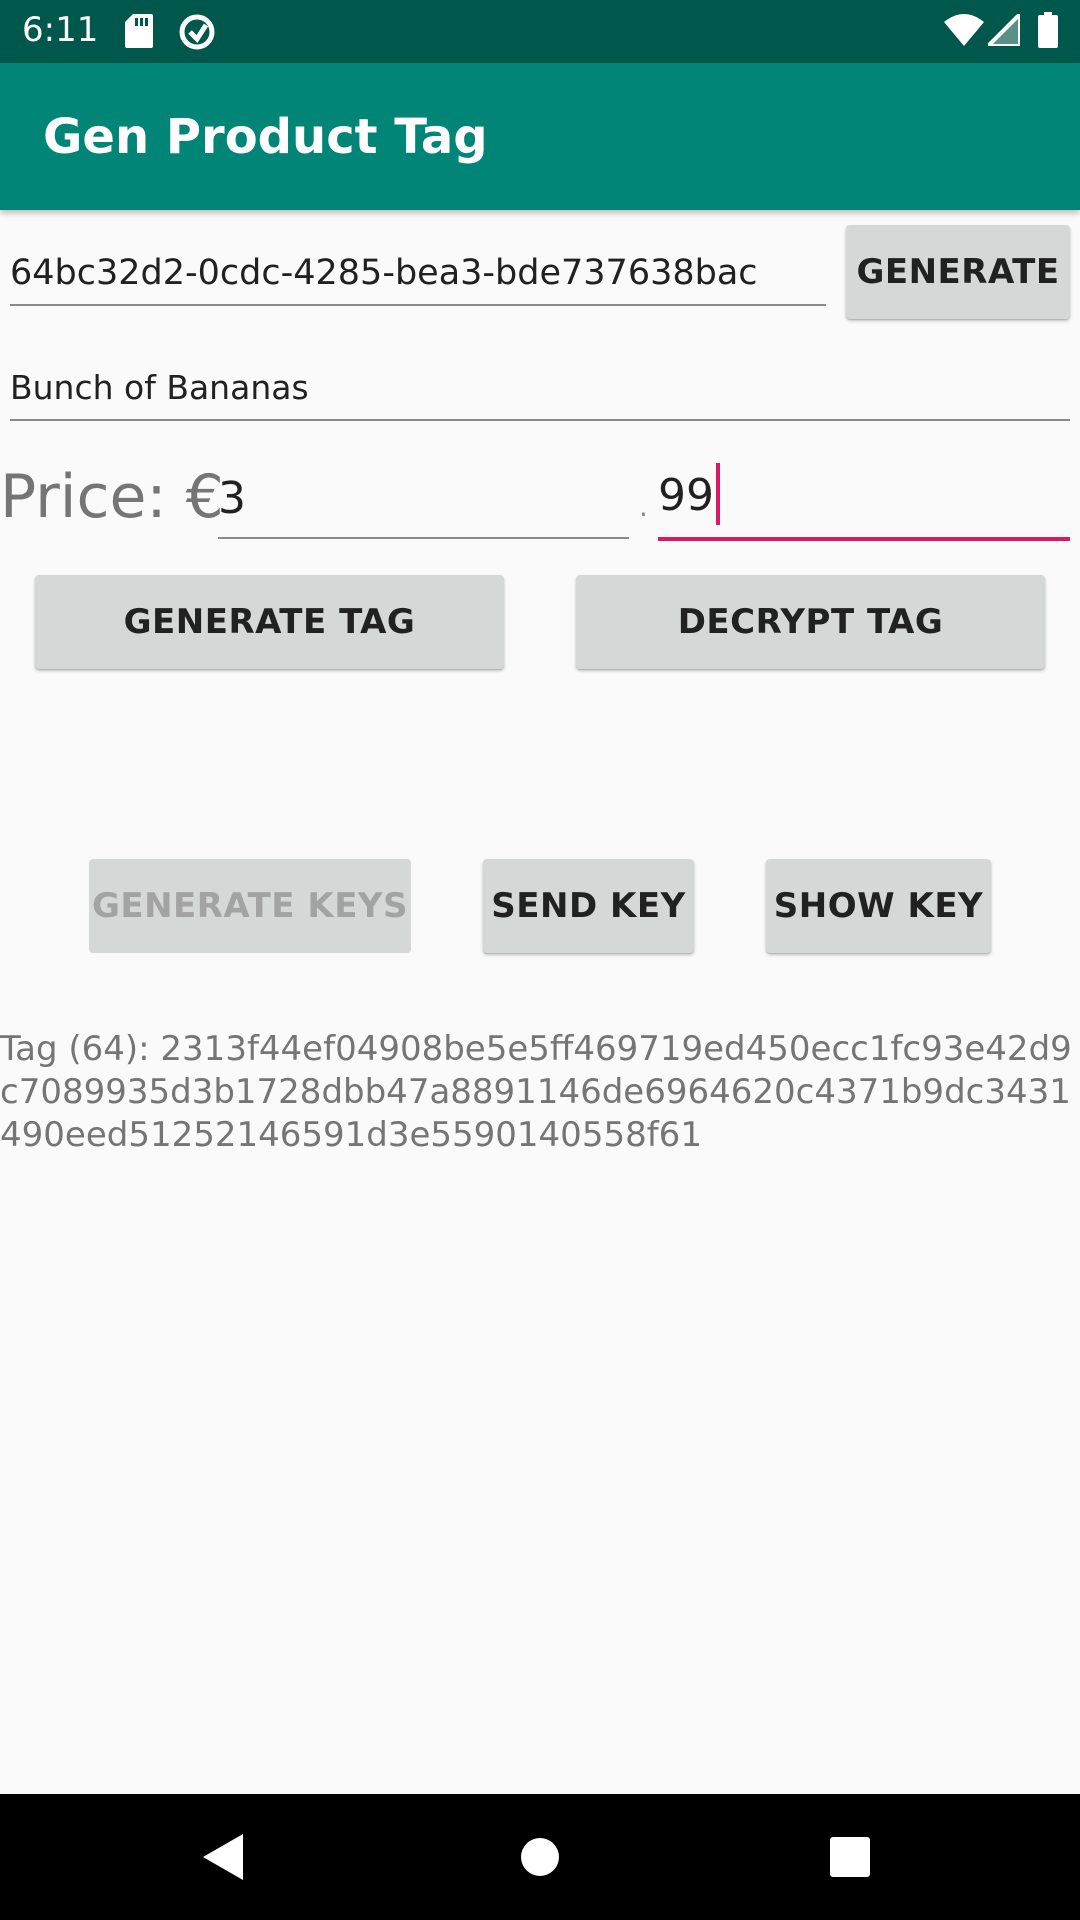  I want to click on recents-icon, so click(850, 1857).